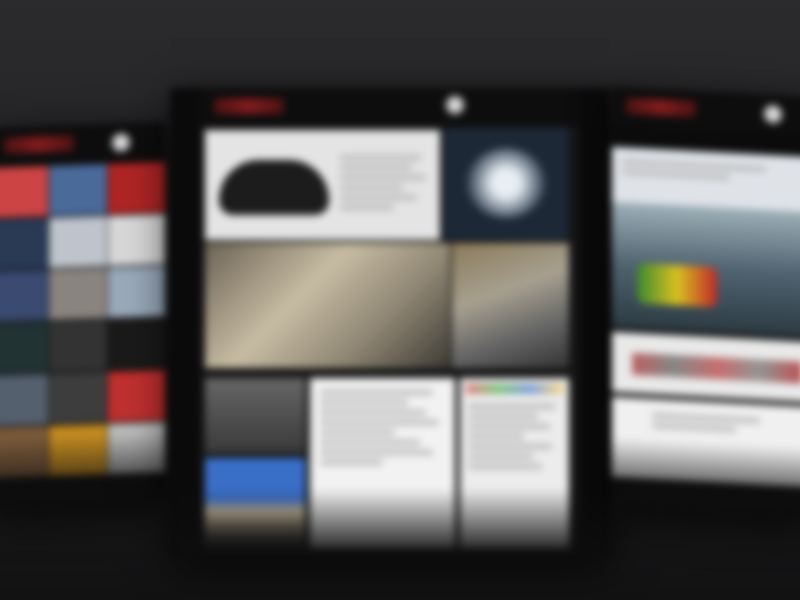 Image resolution: width=800 pixels, height=600 pixels. What do you see at coordinates (514, 436) in the screenshot?
I see `column-text` at bounding box center [514, 436].